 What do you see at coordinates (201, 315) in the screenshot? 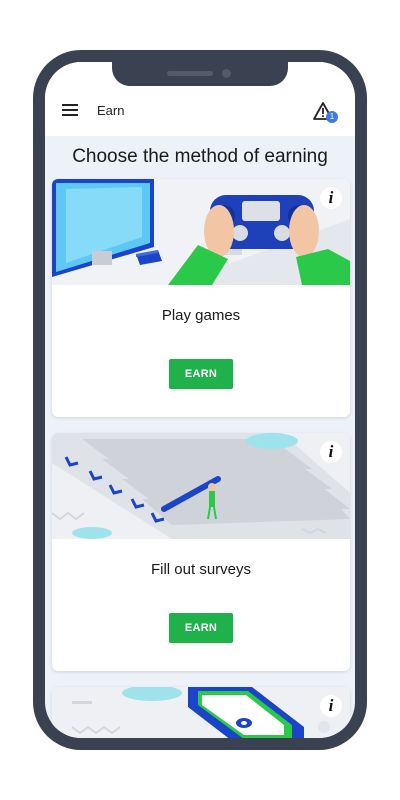
I see `card-title: Play games` at bounding box center [201, 315].